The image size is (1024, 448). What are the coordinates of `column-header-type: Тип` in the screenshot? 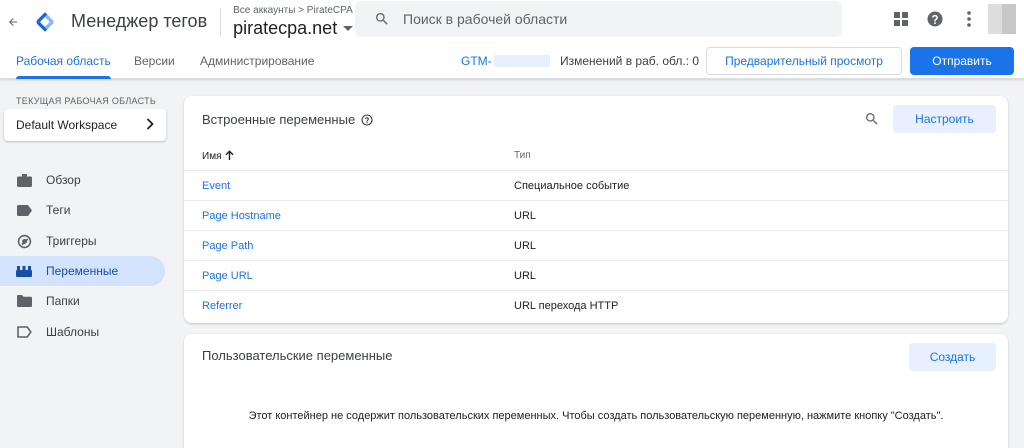 It's located at (522, 155).